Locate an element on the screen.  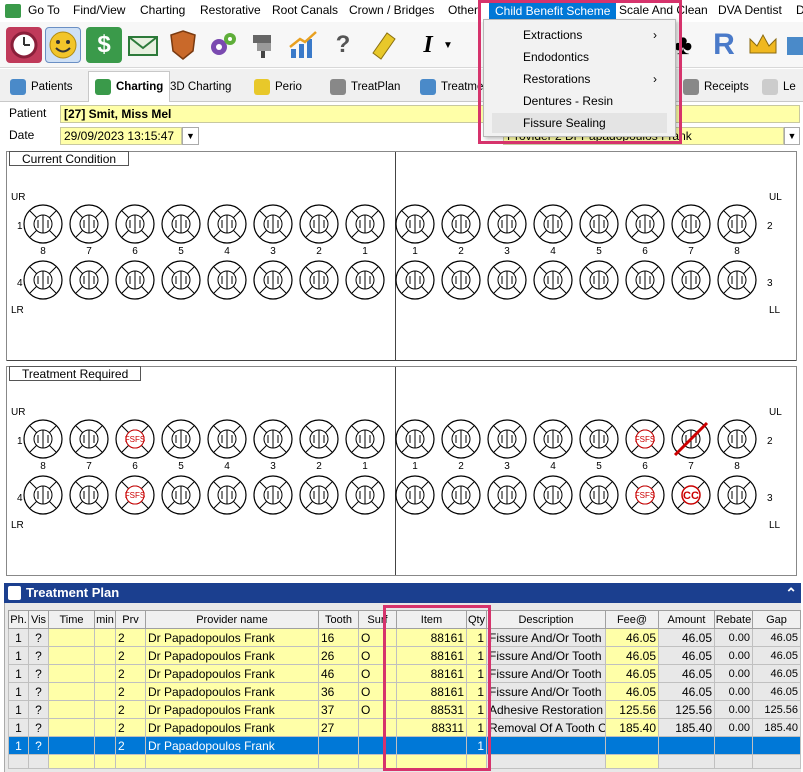
cell-amount: 46.05 is located at coordinates (686, 673).